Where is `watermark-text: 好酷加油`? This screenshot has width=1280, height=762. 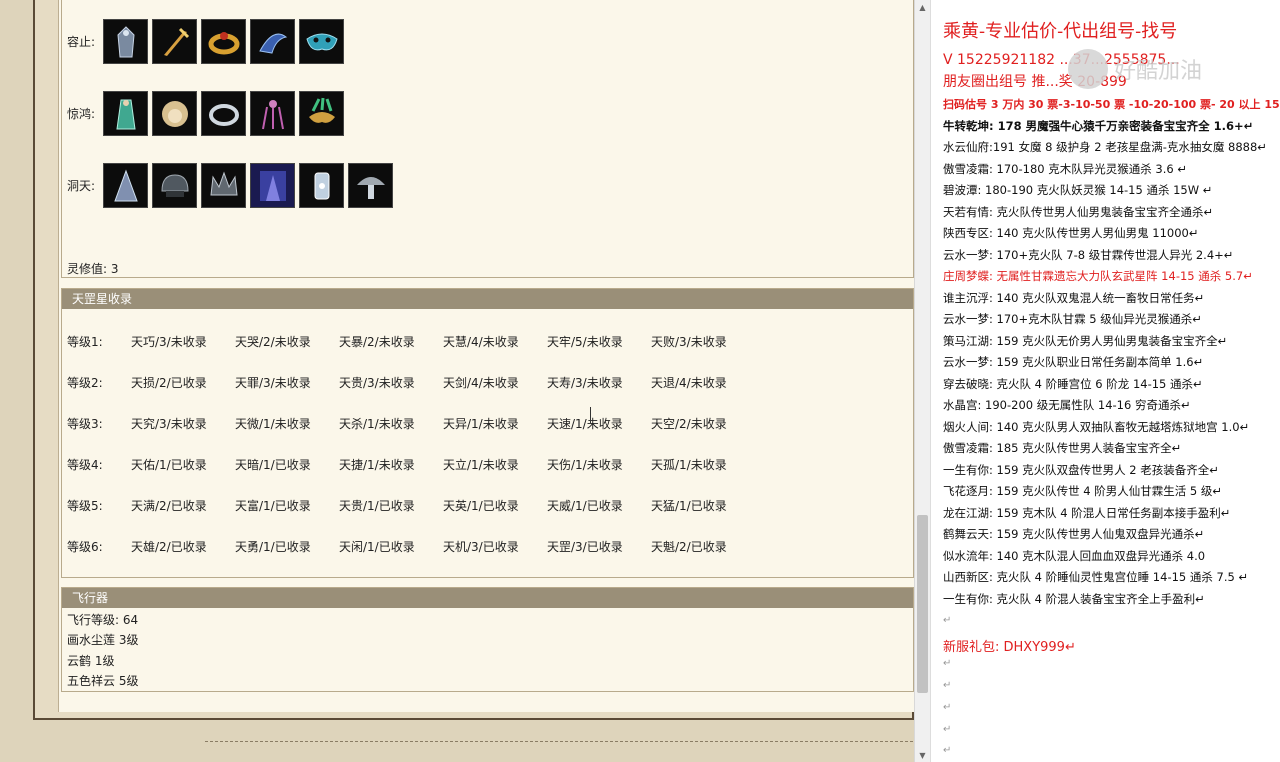 watermark-text: 好酷加油 is located at coordinates (1158, 71).